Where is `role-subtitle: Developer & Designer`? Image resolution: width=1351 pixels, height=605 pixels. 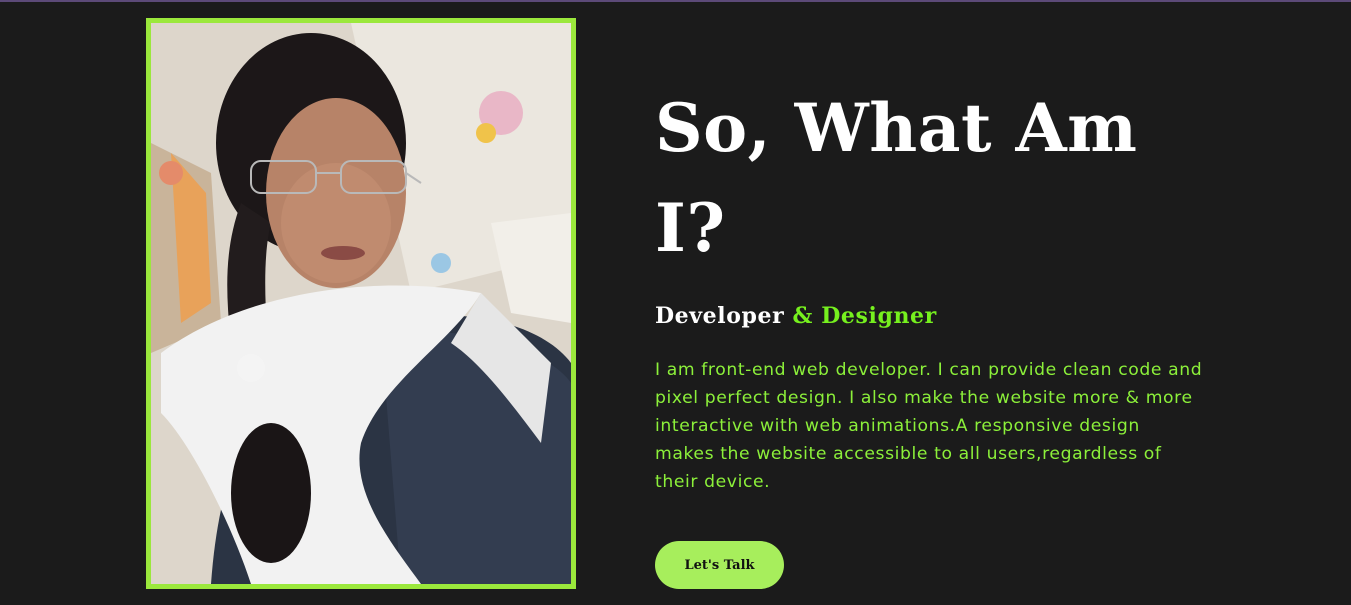 role-subtitle: Developer & Designer is located at coordinates (796, 316).